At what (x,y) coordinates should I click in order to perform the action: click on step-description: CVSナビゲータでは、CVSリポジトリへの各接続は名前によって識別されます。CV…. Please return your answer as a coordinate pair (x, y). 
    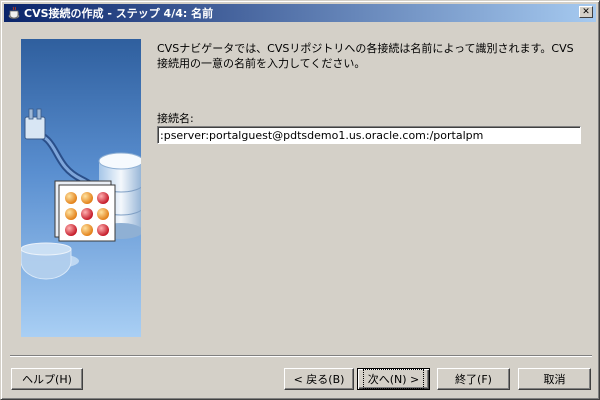
    Looking at the image, I should click on (365, 56).